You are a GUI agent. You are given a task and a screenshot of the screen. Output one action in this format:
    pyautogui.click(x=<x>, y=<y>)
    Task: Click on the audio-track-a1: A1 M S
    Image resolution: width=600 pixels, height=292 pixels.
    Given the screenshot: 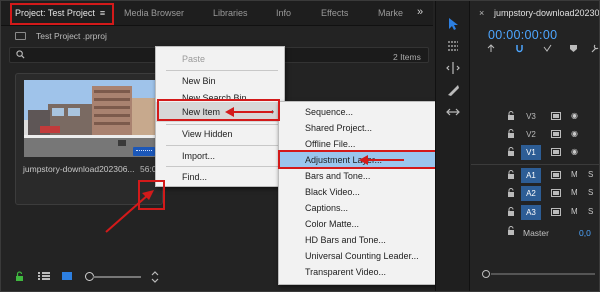 What is the action you would take?
    pyautogui.click(x=535, y=175)
    